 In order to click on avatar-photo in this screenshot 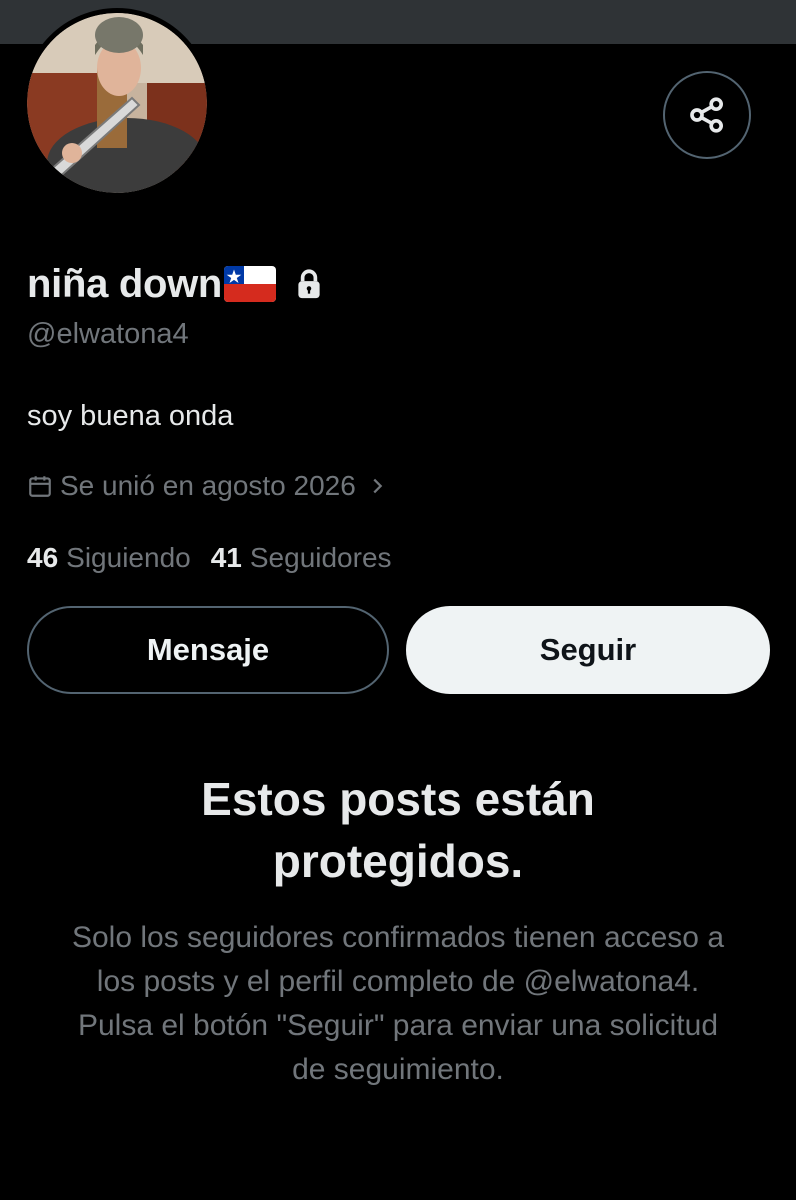, I will do `click(117, 103)`.